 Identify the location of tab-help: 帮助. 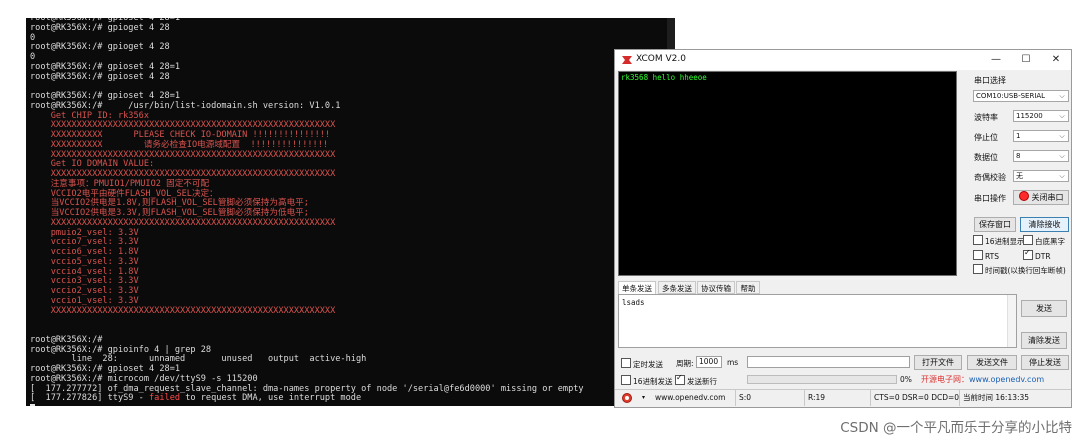
(748, 287).